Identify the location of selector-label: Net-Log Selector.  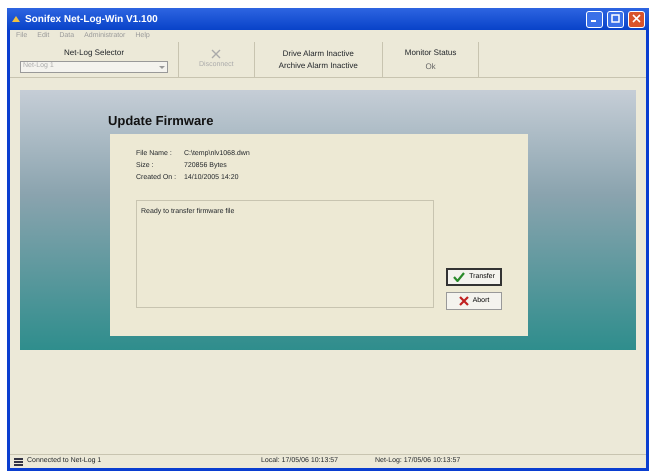
(94, 52).